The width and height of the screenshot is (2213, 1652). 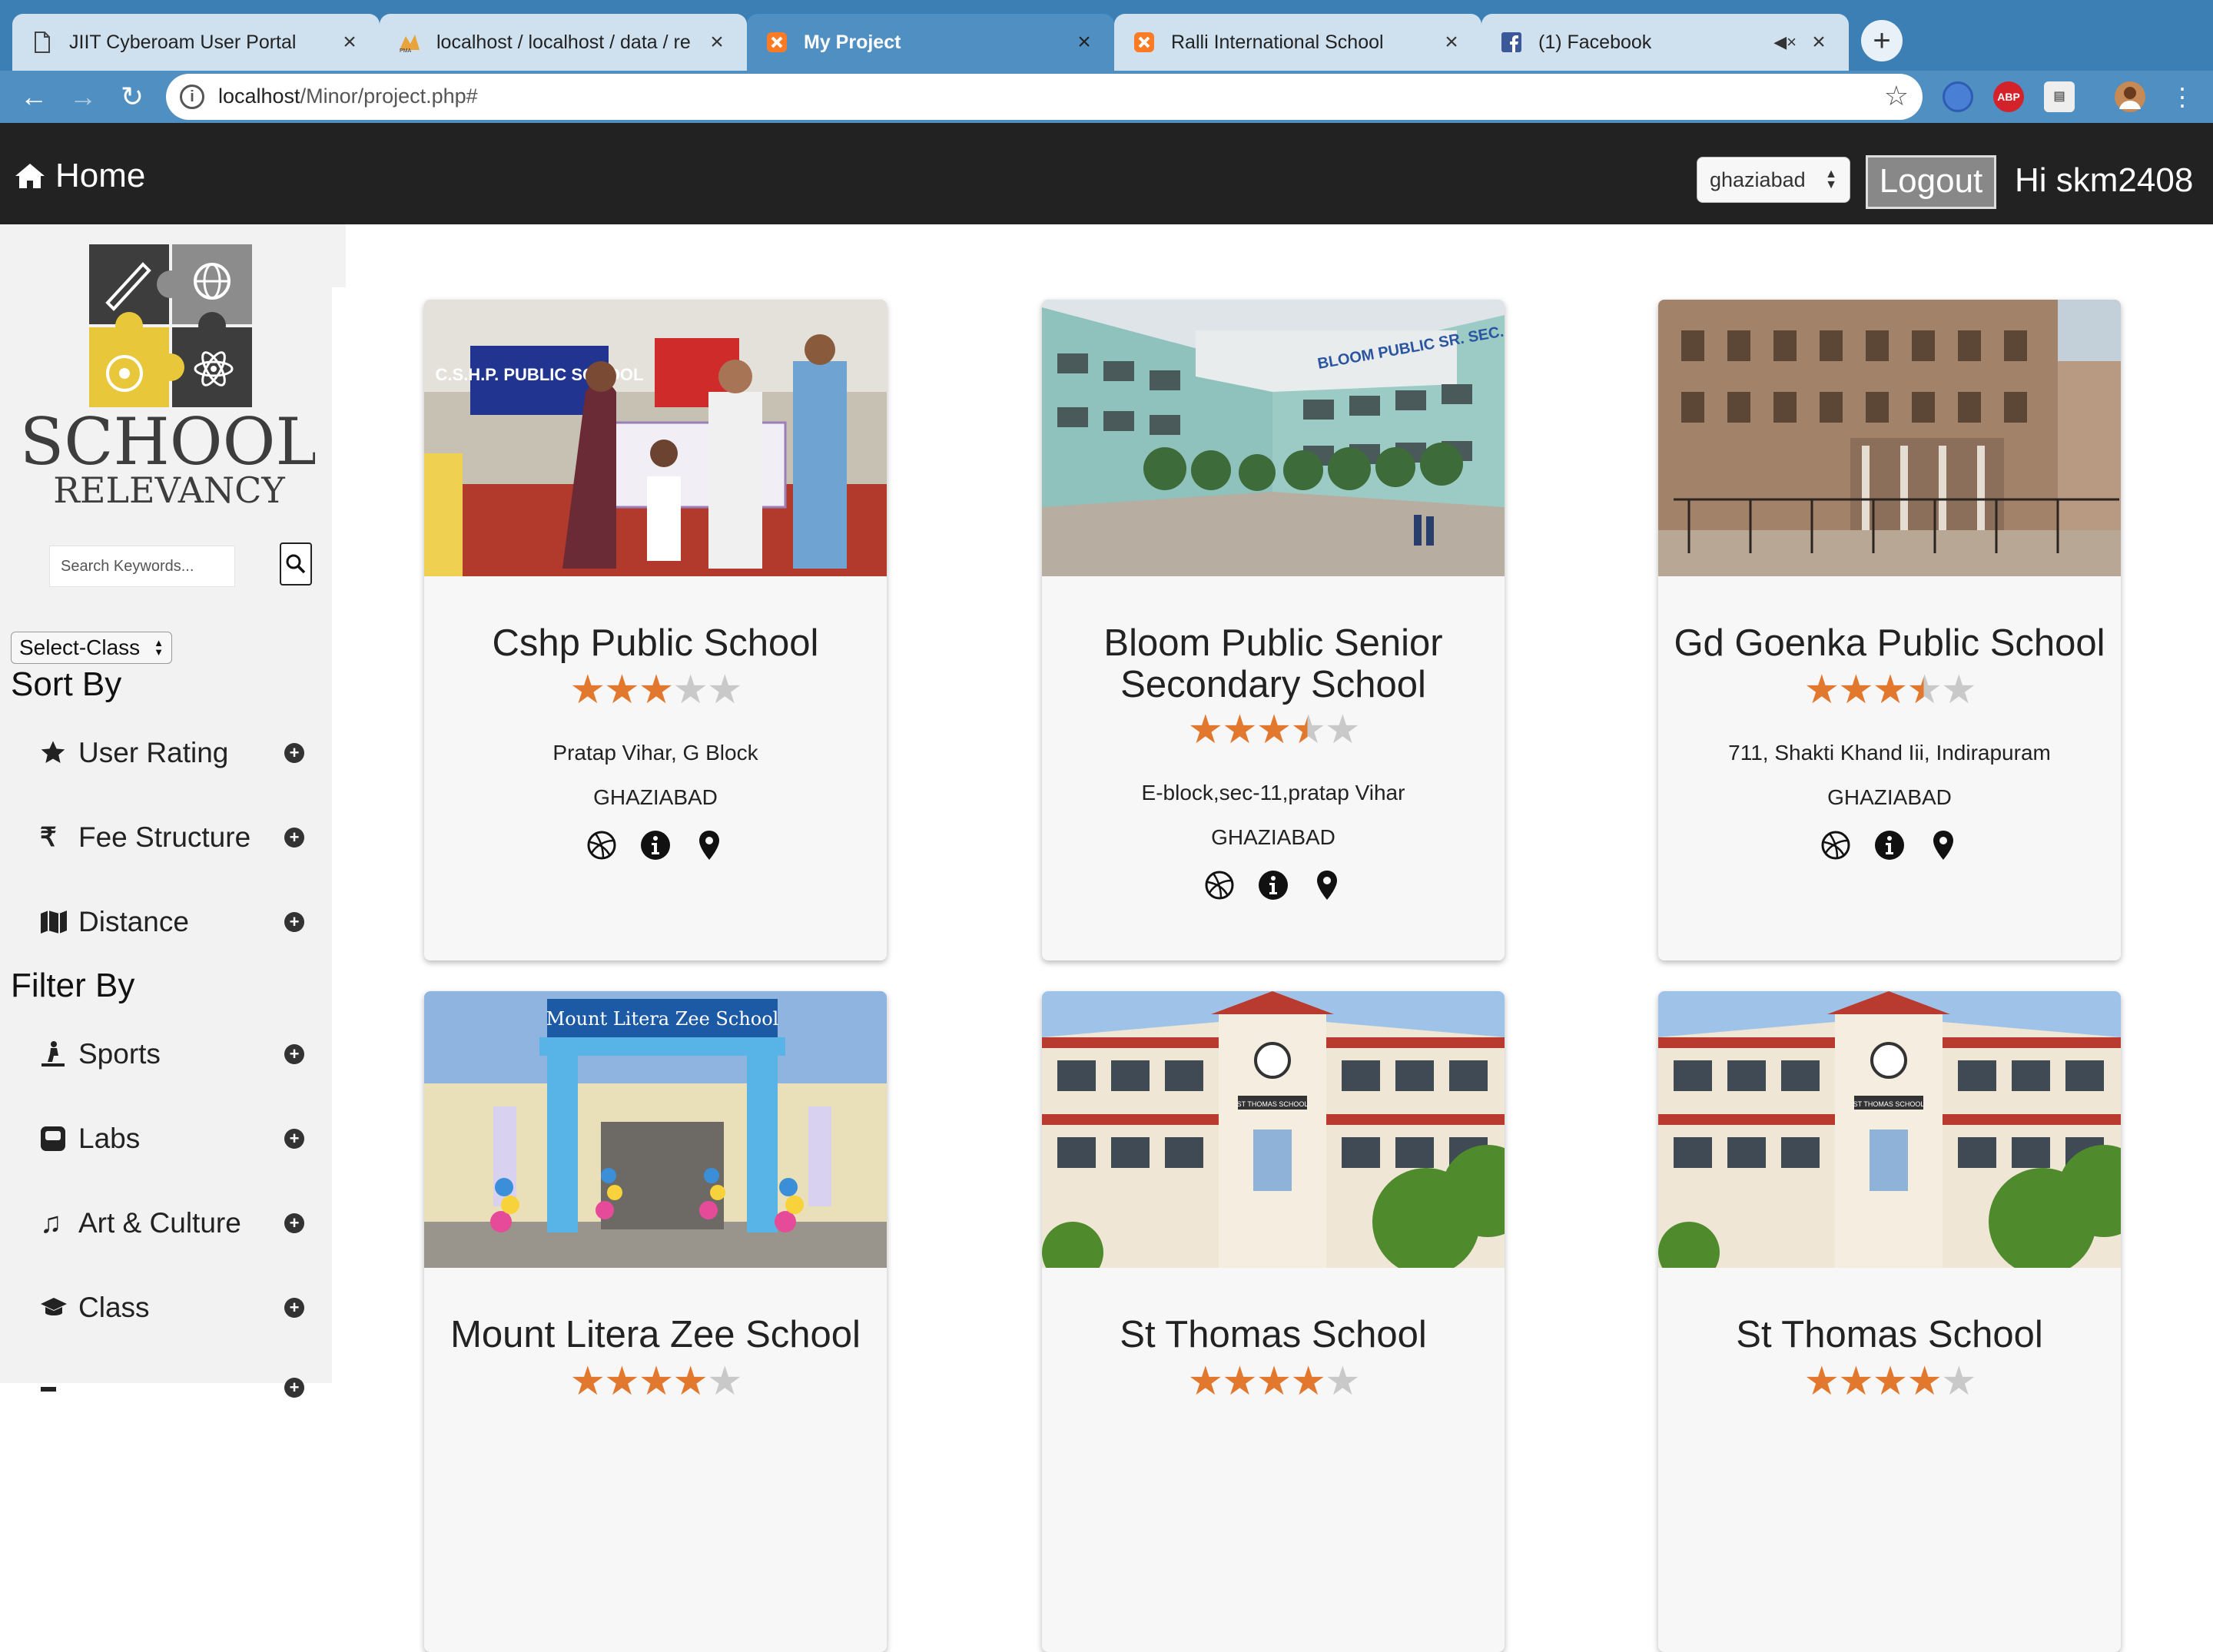 What do you see at coordinates (73, 985) in the screenshot?
I see `filter-by-heading: Filter By` at bounding box center [73, 985].